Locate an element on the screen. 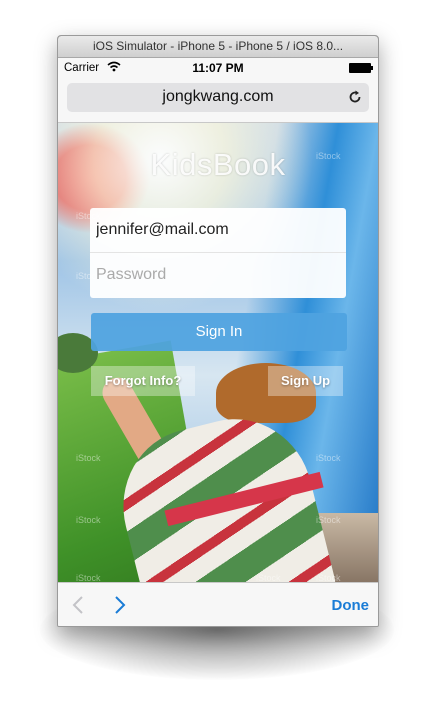 The width and height of the screenshot is (434, 704). status-bar: Carrier 11:07 PM is located at coordinates (218, 68).